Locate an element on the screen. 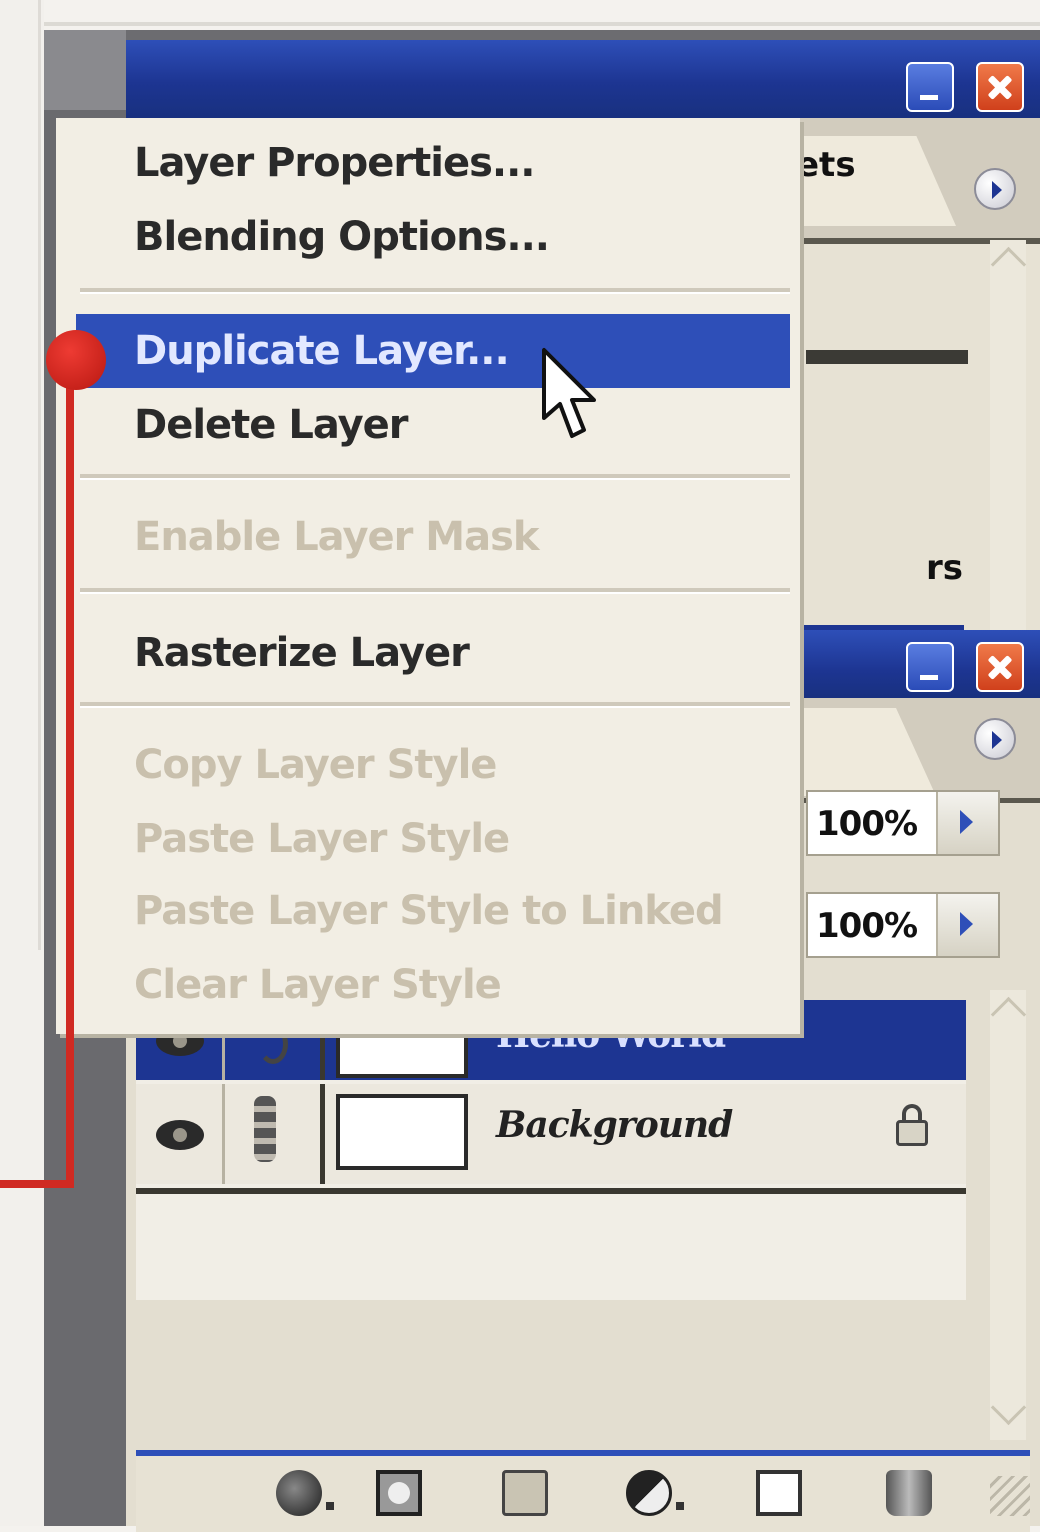 The width and height of the screenshot is (1040, 1532). trash-icon is located at coordinates (909, 1493).